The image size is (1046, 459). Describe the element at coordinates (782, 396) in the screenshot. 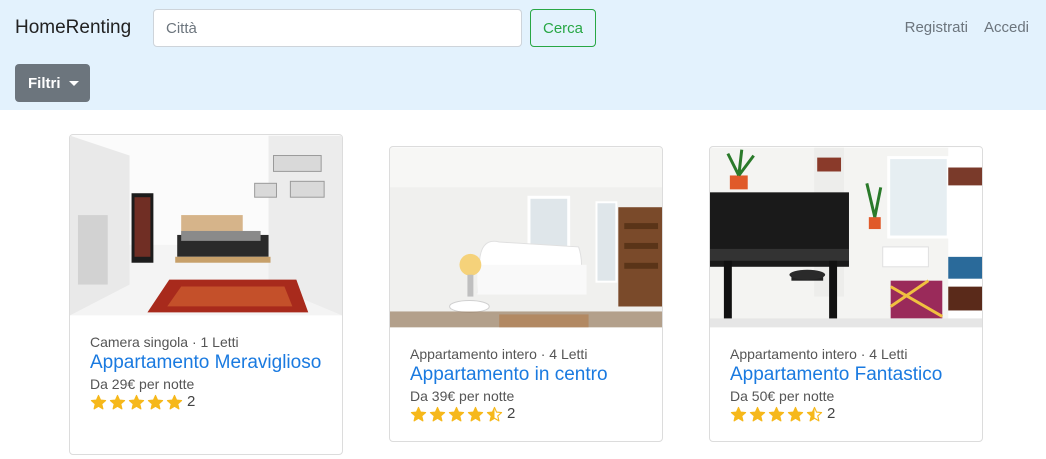

I see `listing-price: Da 50€ per notte` at that location.